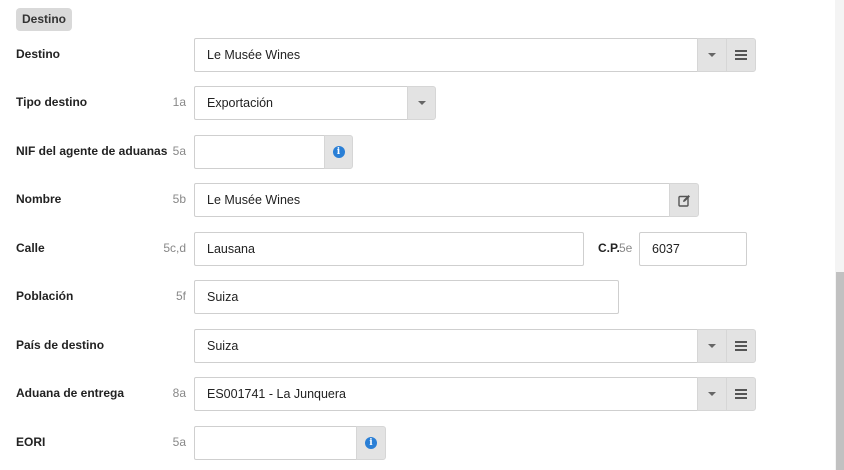 This screenshot has height=470, width=844. Describe the element at coordinates (39, 199) in the screenshot. I see `nombre-label: Nombre` at that location.